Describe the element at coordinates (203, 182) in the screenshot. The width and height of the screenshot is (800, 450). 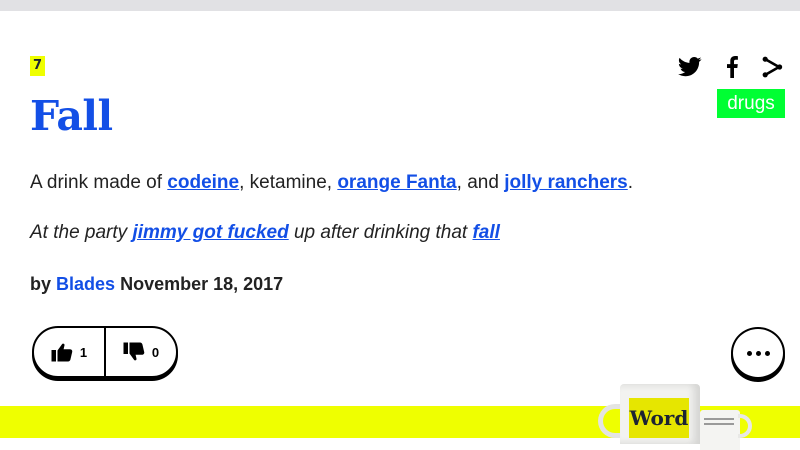
I see `meaning-link-codeine: codeine` at that location.